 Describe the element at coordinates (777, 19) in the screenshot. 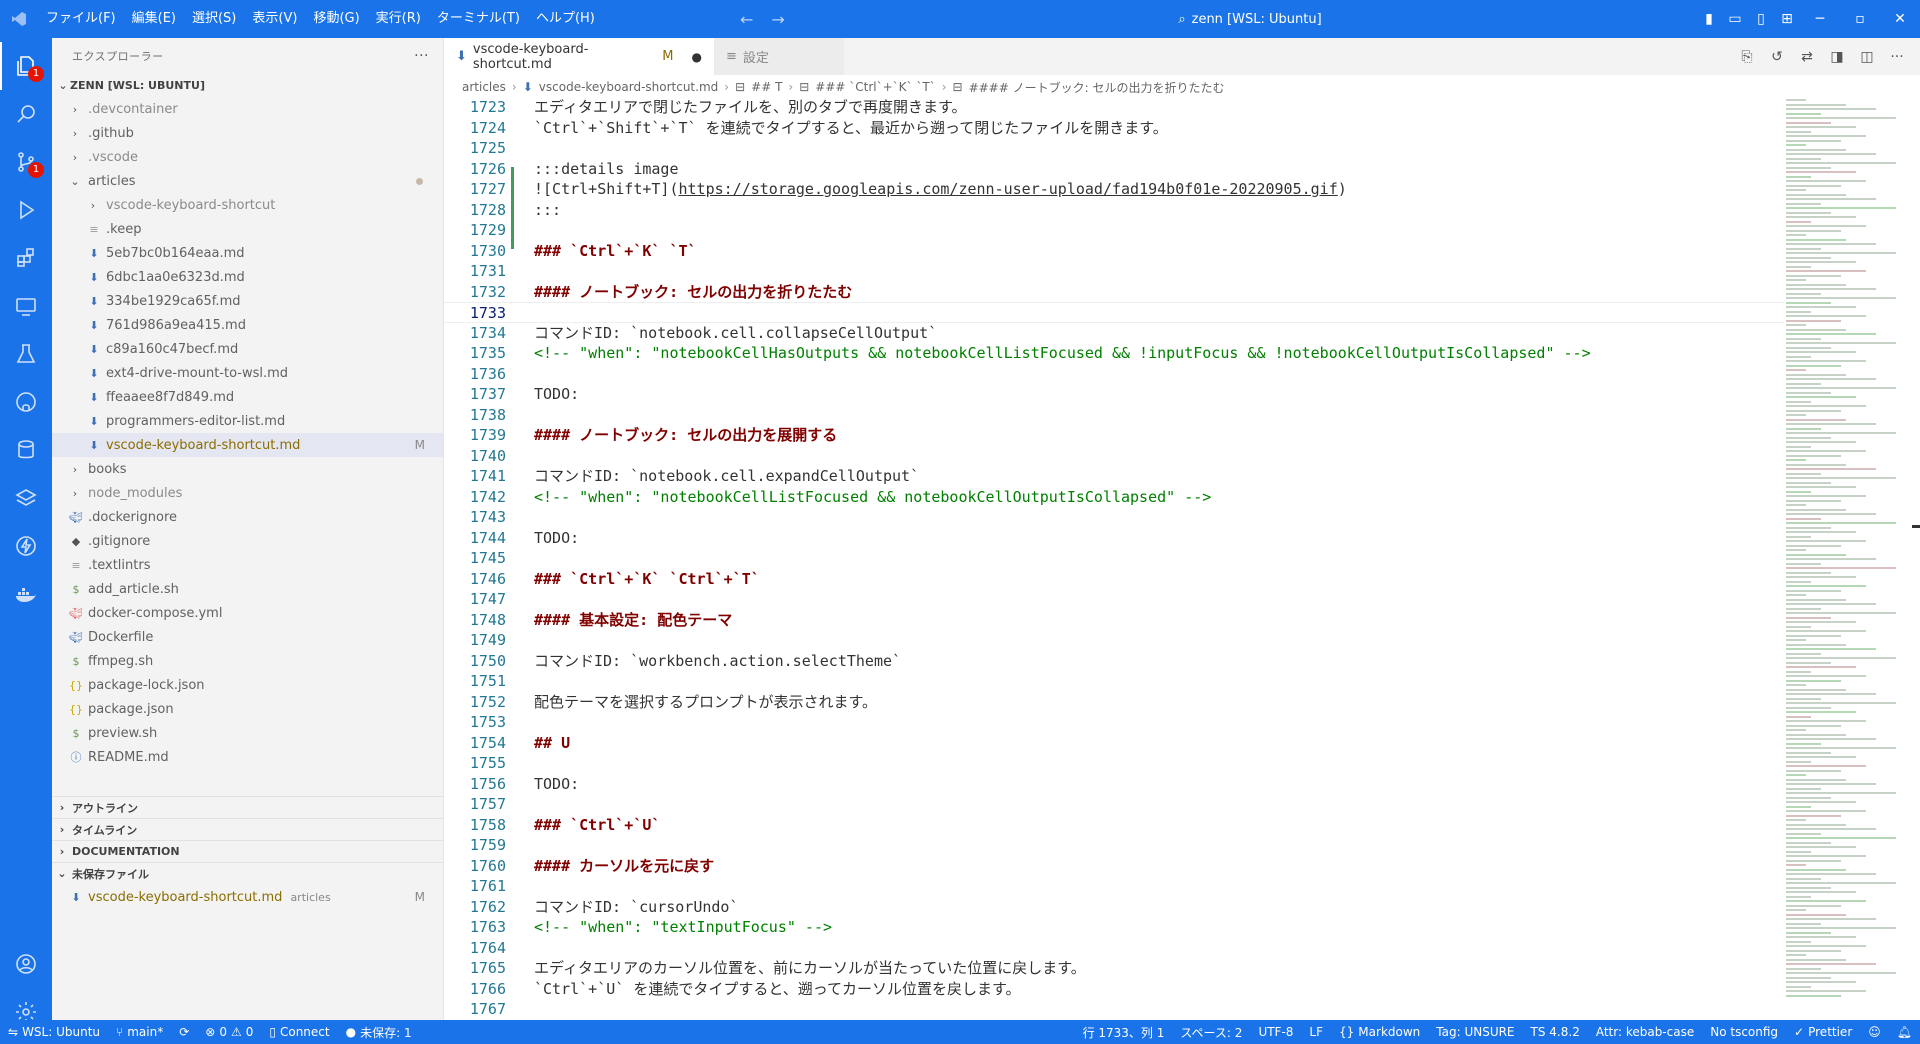

I see `forward-arrow-icon: →` at that location.